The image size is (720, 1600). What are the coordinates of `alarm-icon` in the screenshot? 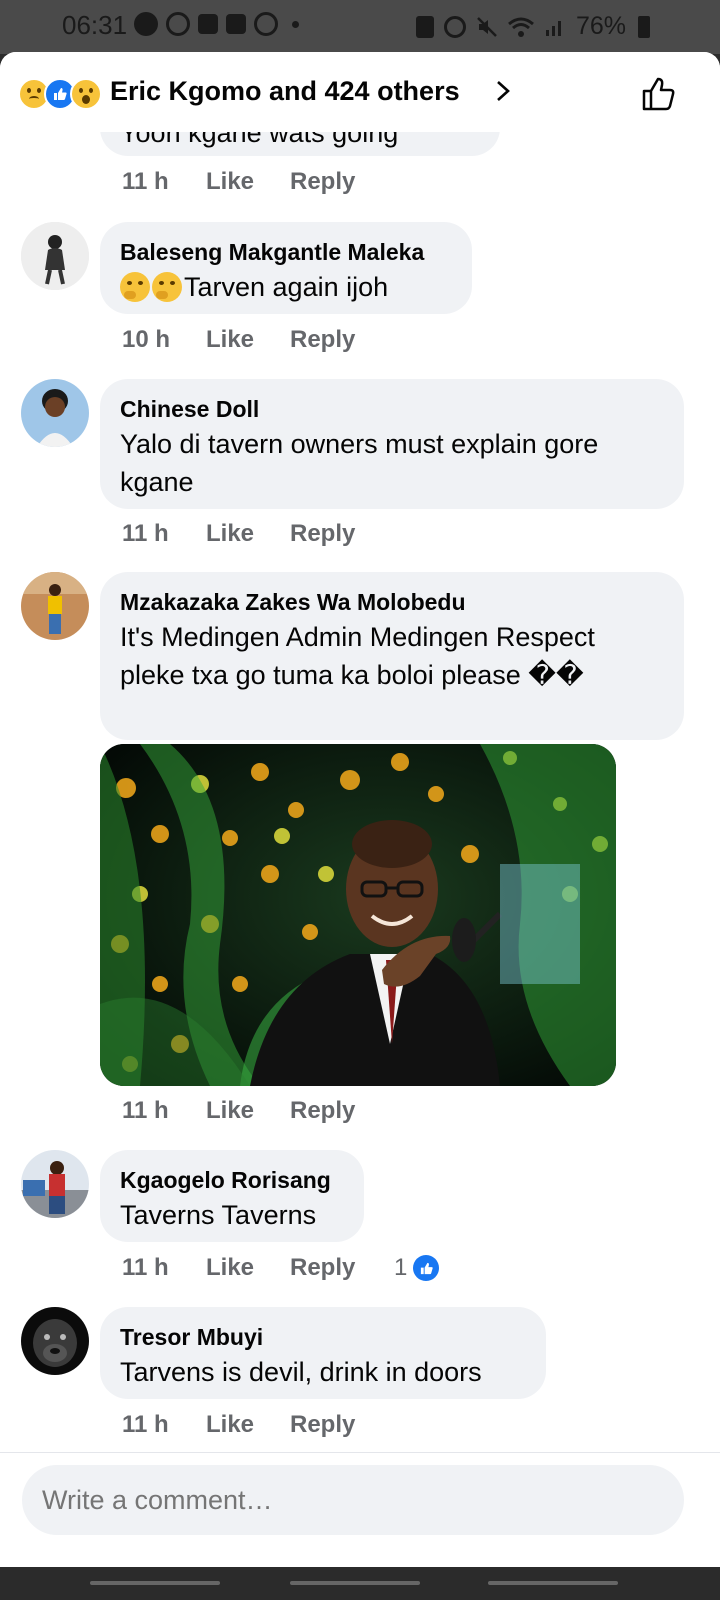 It's located at (454, 26).